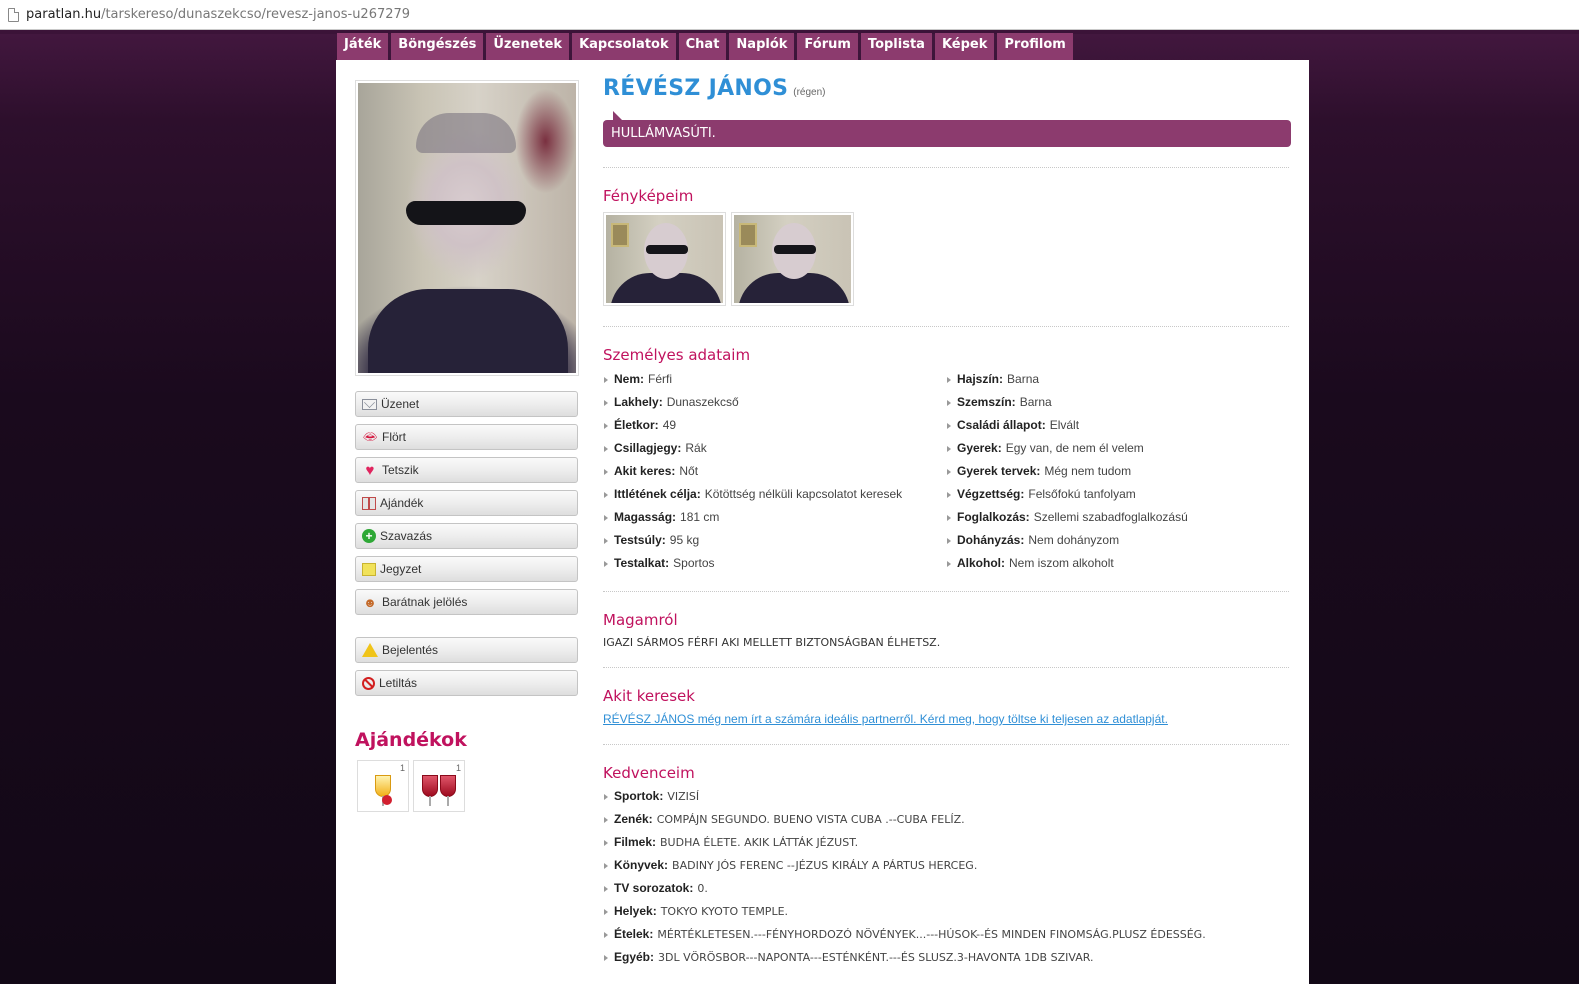  What do you see at coordinates (1117, 406) in the screenshot?
I see `detail-row: Szemszín: Barna` at bounding box center [1117, 406].